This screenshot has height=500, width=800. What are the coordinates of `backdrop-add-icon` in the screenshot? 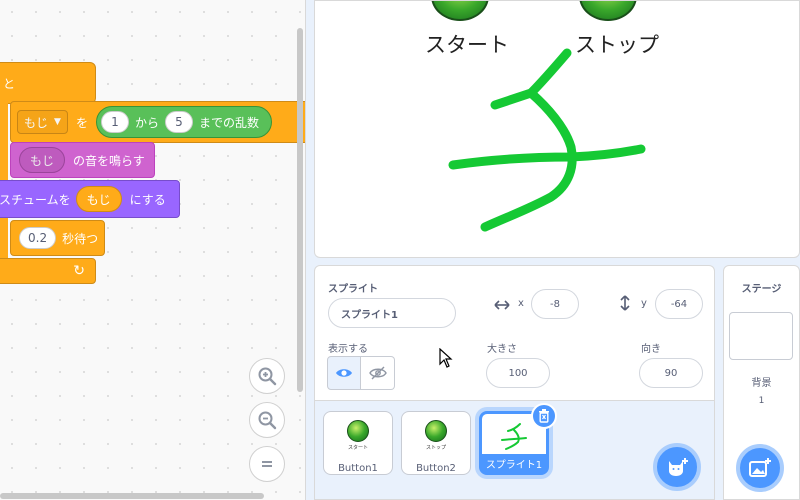 It's located at (760, 467).